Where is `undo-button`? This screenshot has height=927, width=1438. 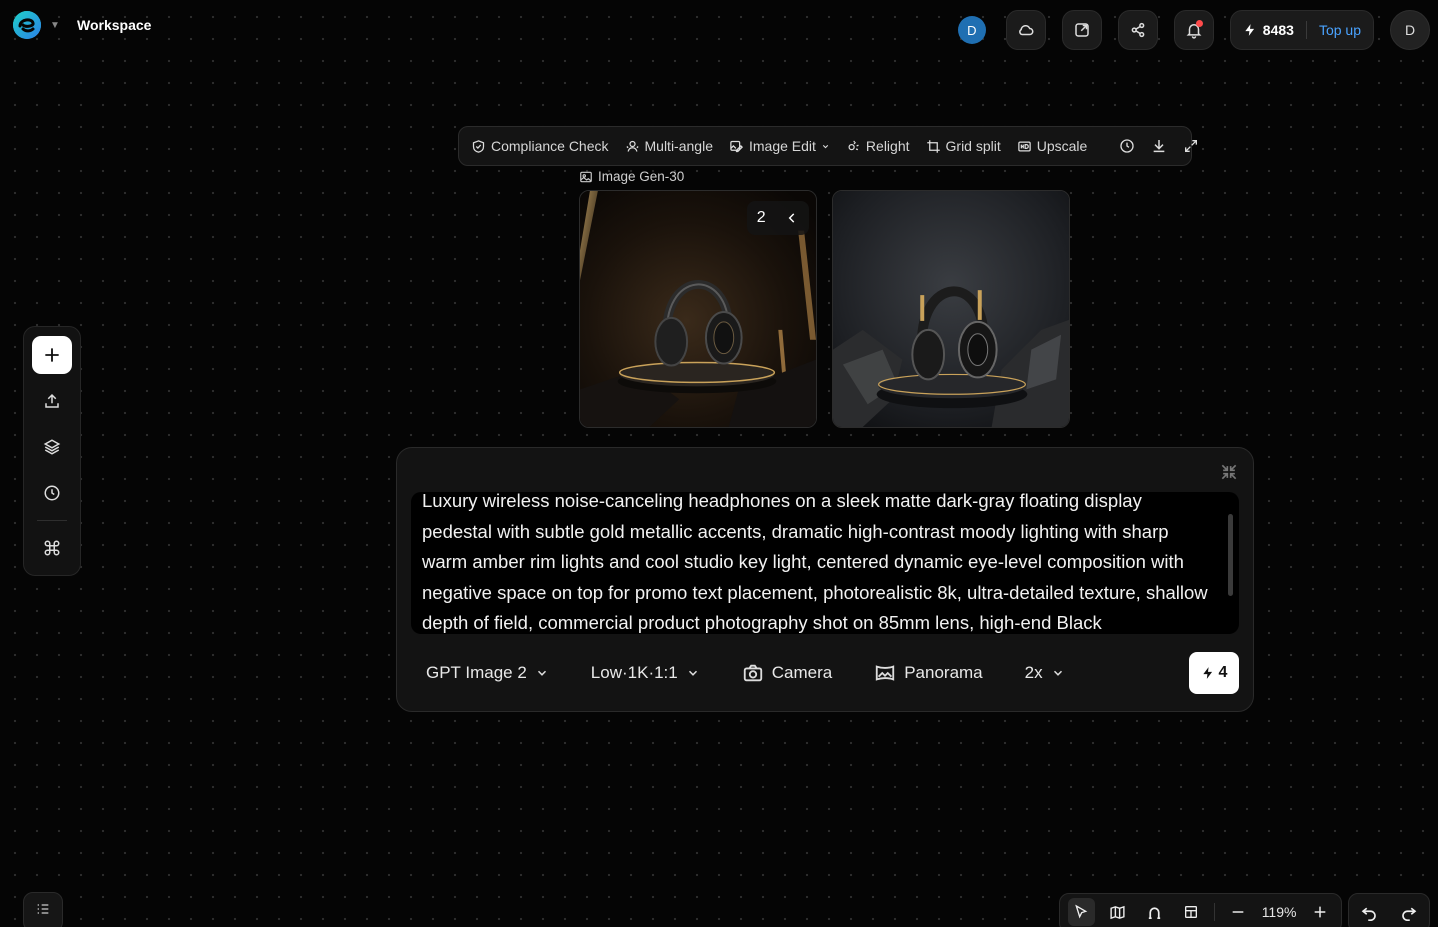 undo-button is located at coordinates (1369, 912).